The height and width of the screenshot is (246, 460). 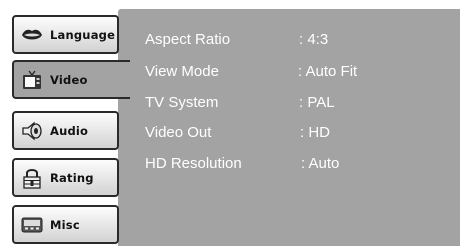 What do you see at coordinates (32, 35) in the screenshot?
I see `lips-icon` at bounding box center [32, 35].